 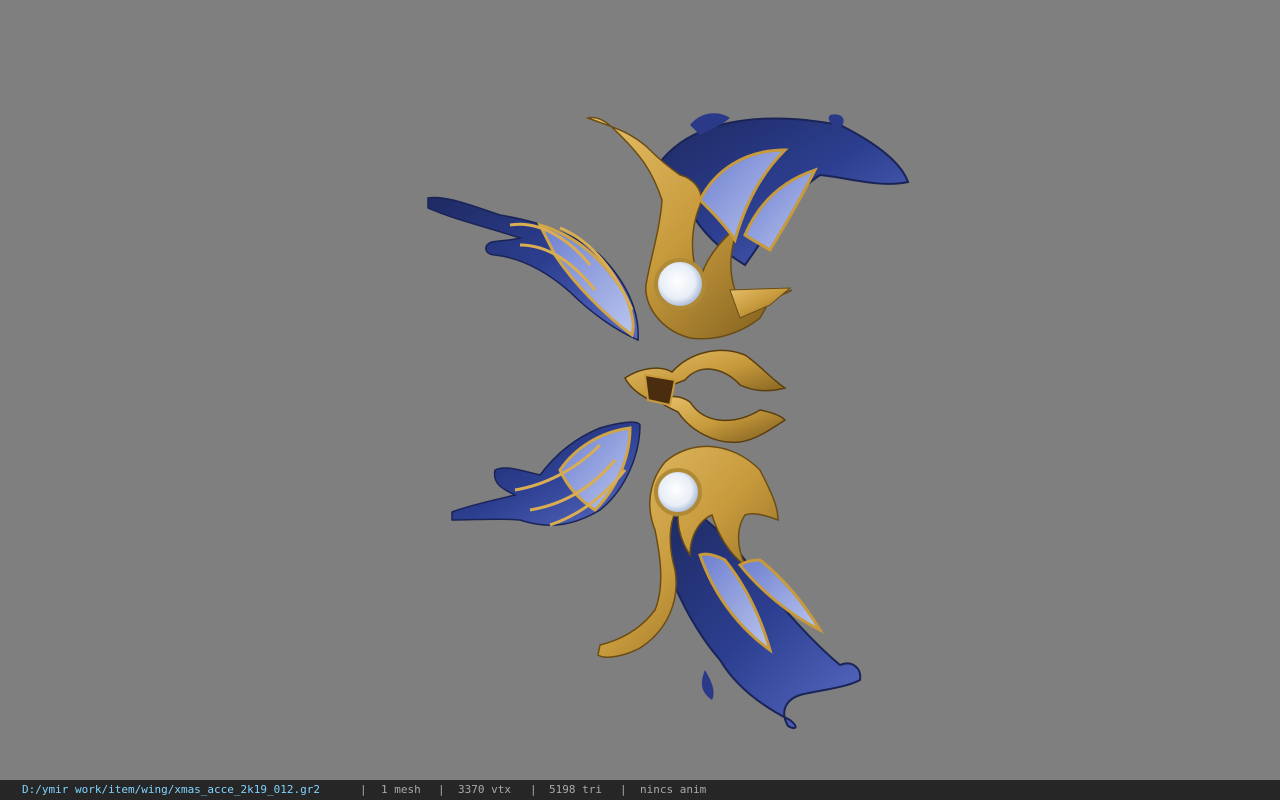 What do you see at coordinates (575, 789) in the screenshot?
I see `triangle-count: 5198 tri` at bounding box center [575, 789].